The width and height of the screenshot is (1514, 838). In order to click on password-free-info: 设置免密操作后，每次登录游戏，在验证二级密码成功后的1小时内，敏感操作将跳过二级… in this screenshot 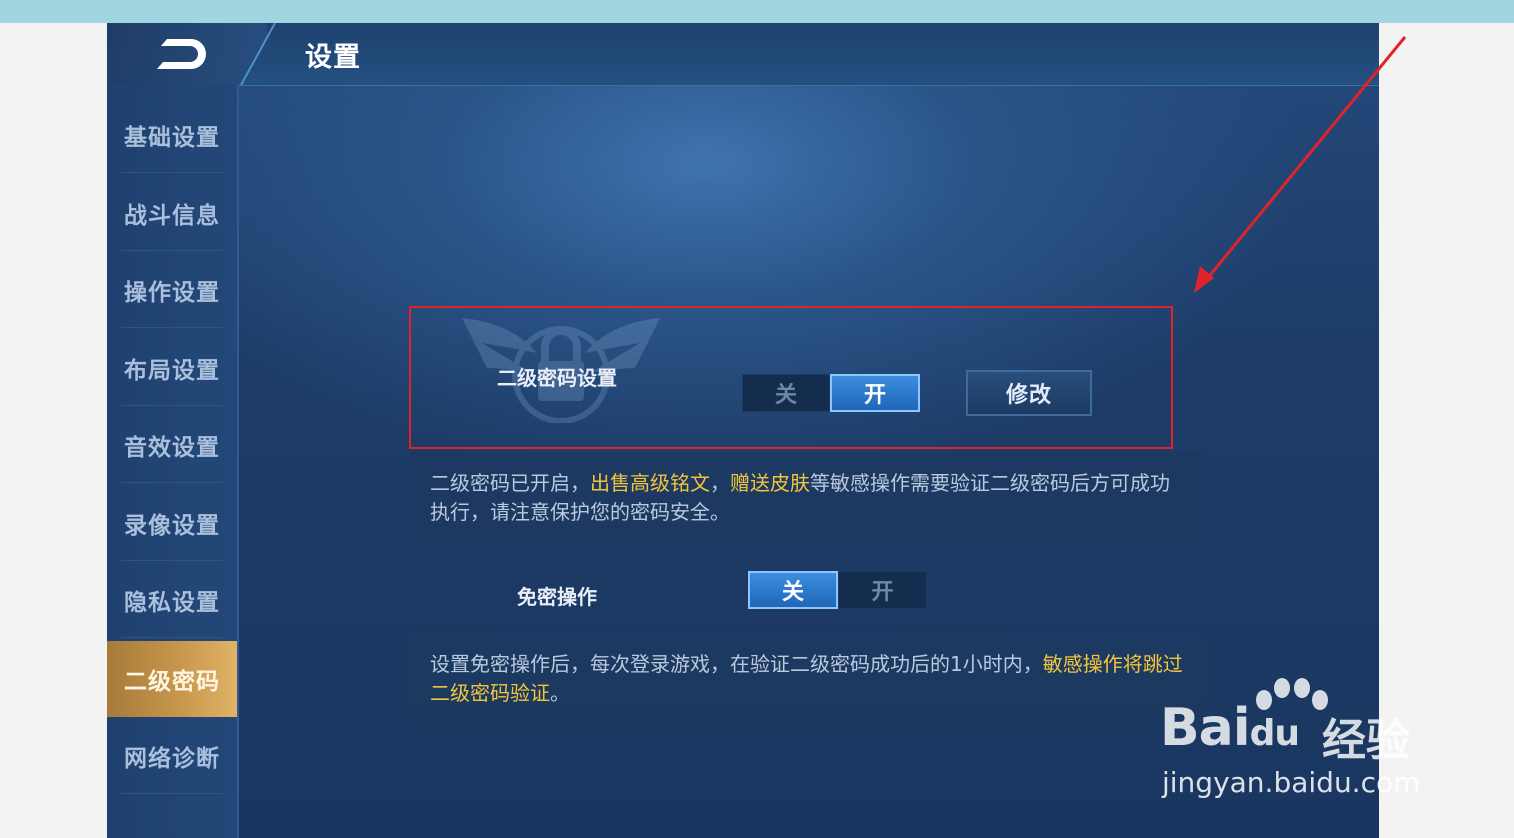, I will do `click(807, 679)`.